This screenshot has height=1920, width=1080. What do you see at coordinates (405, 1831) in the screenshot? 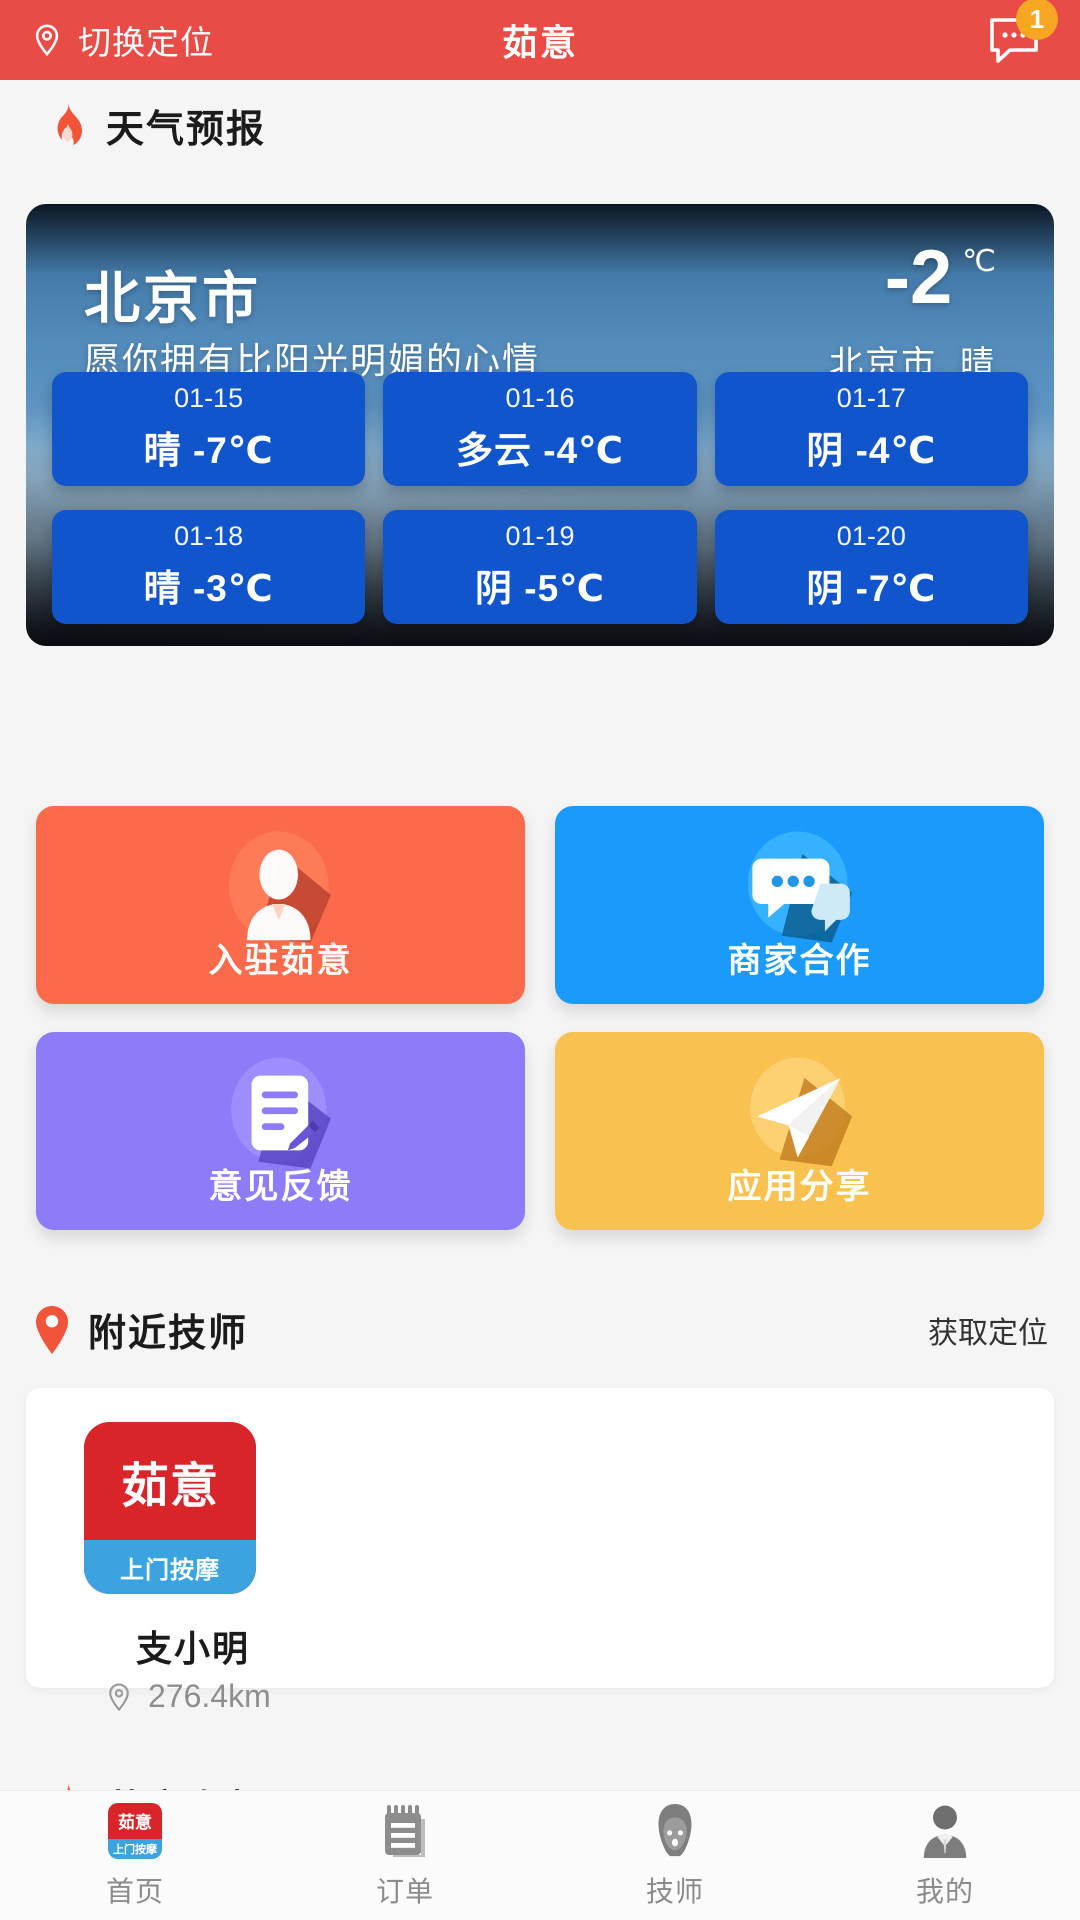
I see `notepad-icon` at bounding box center [405, 1831].